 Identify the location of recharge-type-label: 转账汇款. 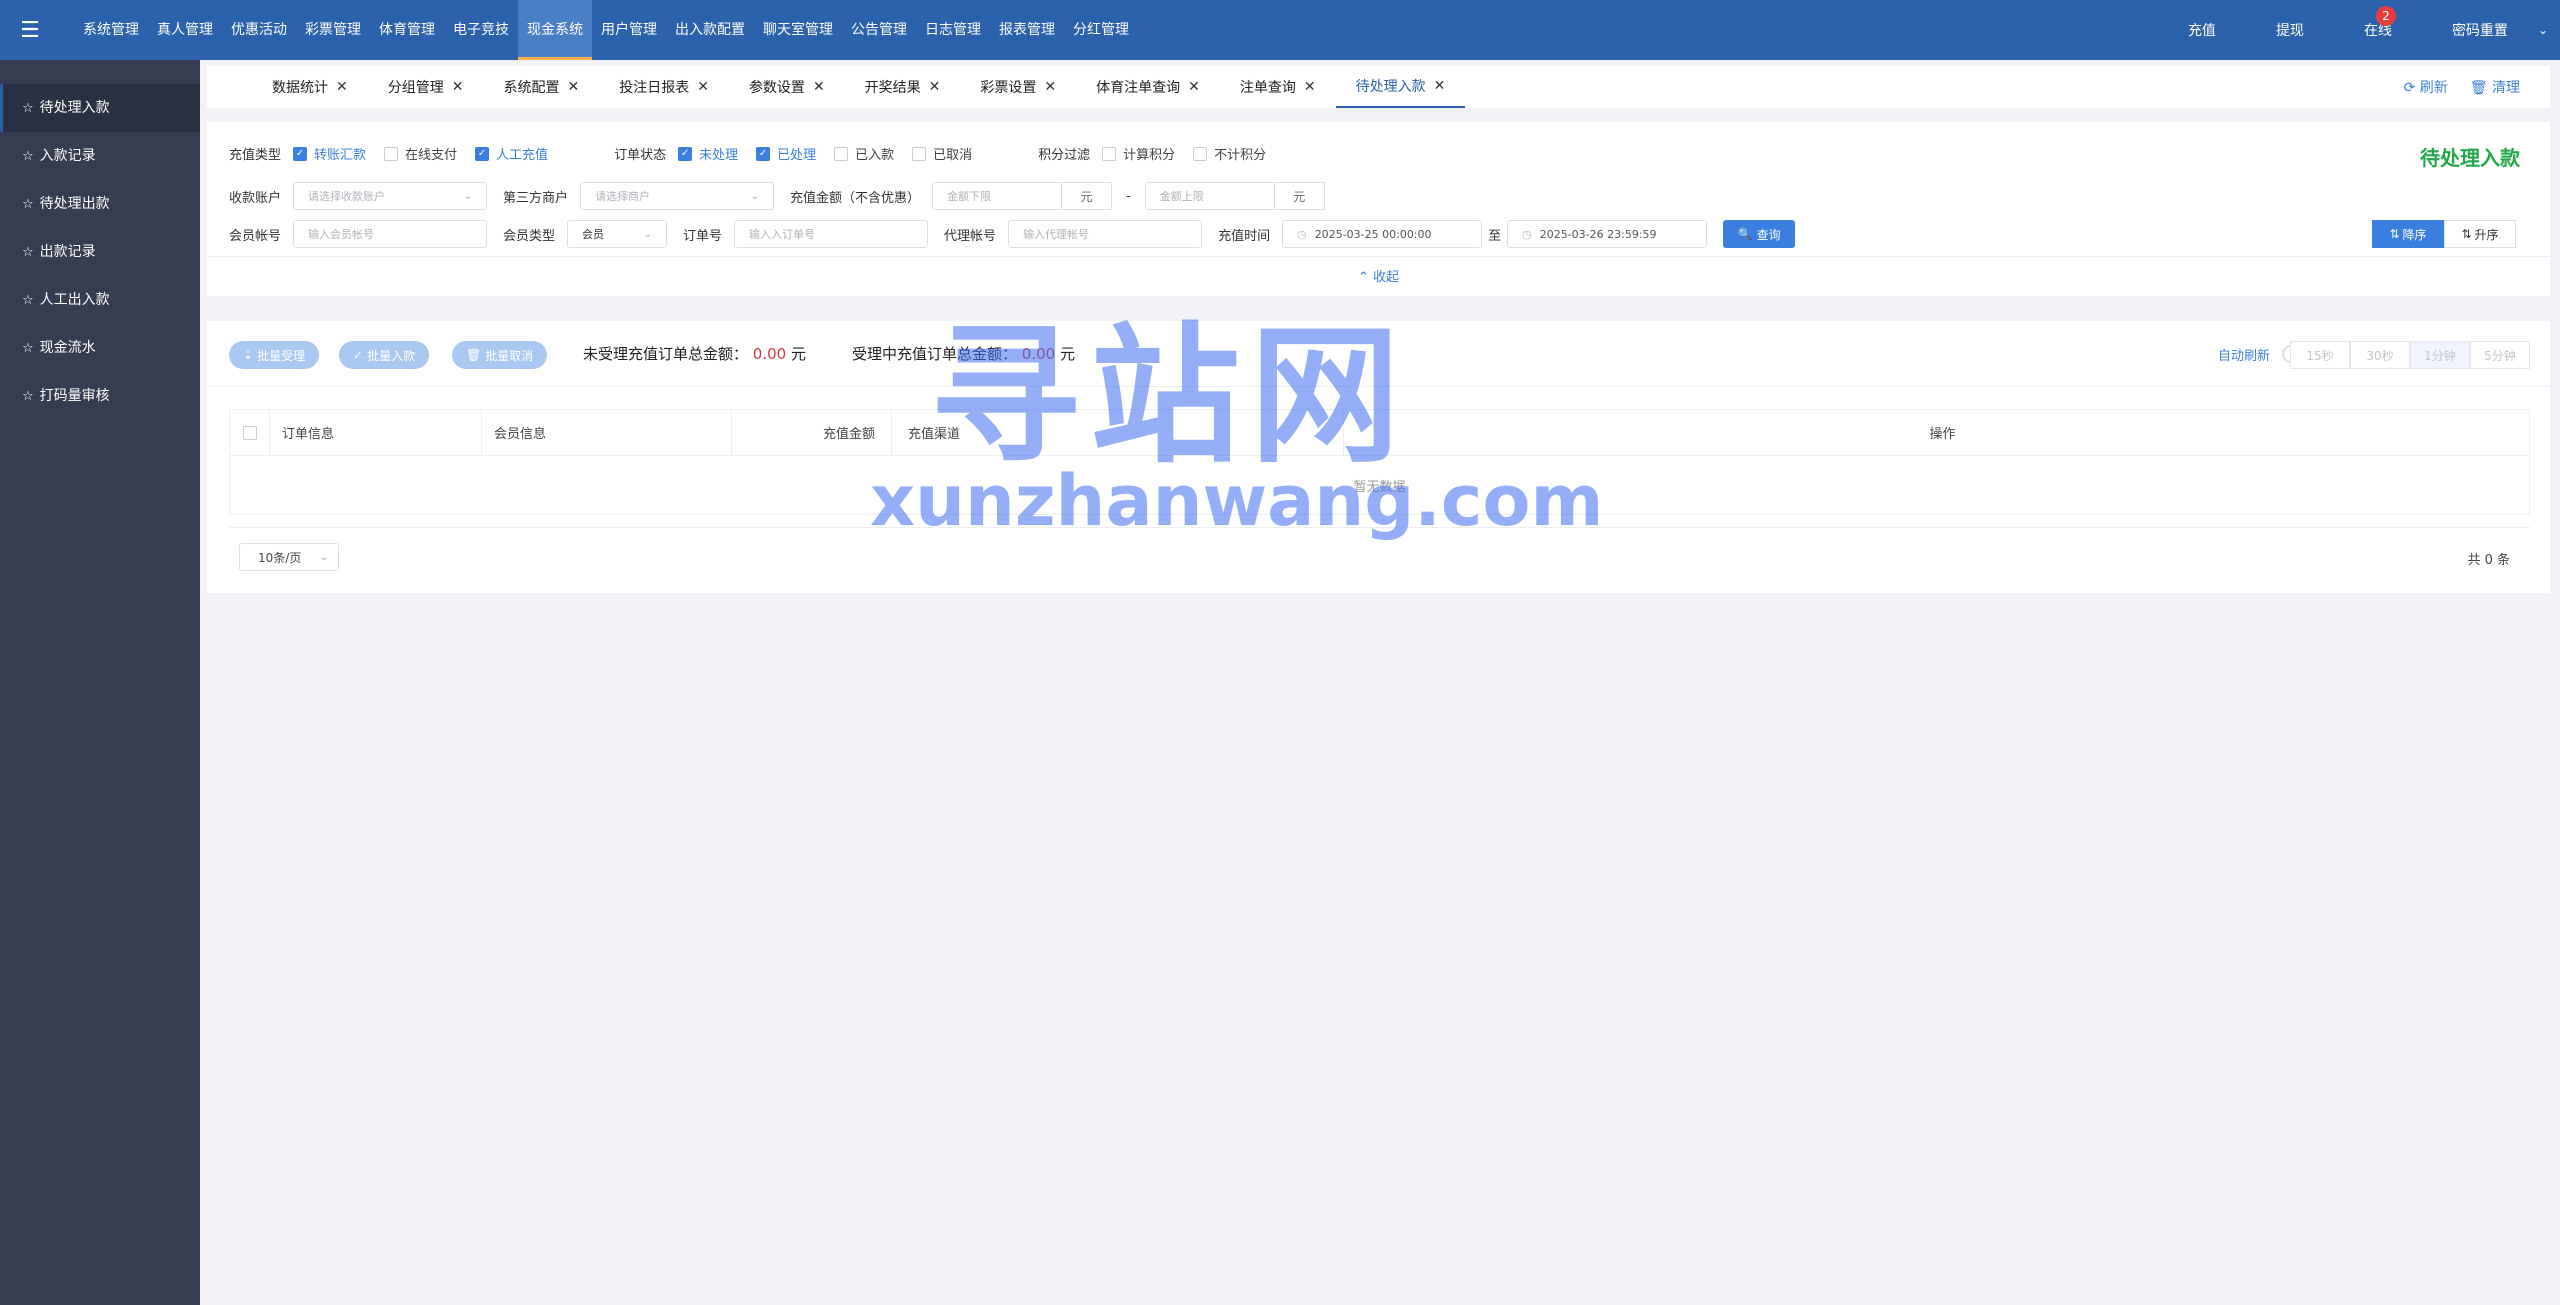
(340, 155).